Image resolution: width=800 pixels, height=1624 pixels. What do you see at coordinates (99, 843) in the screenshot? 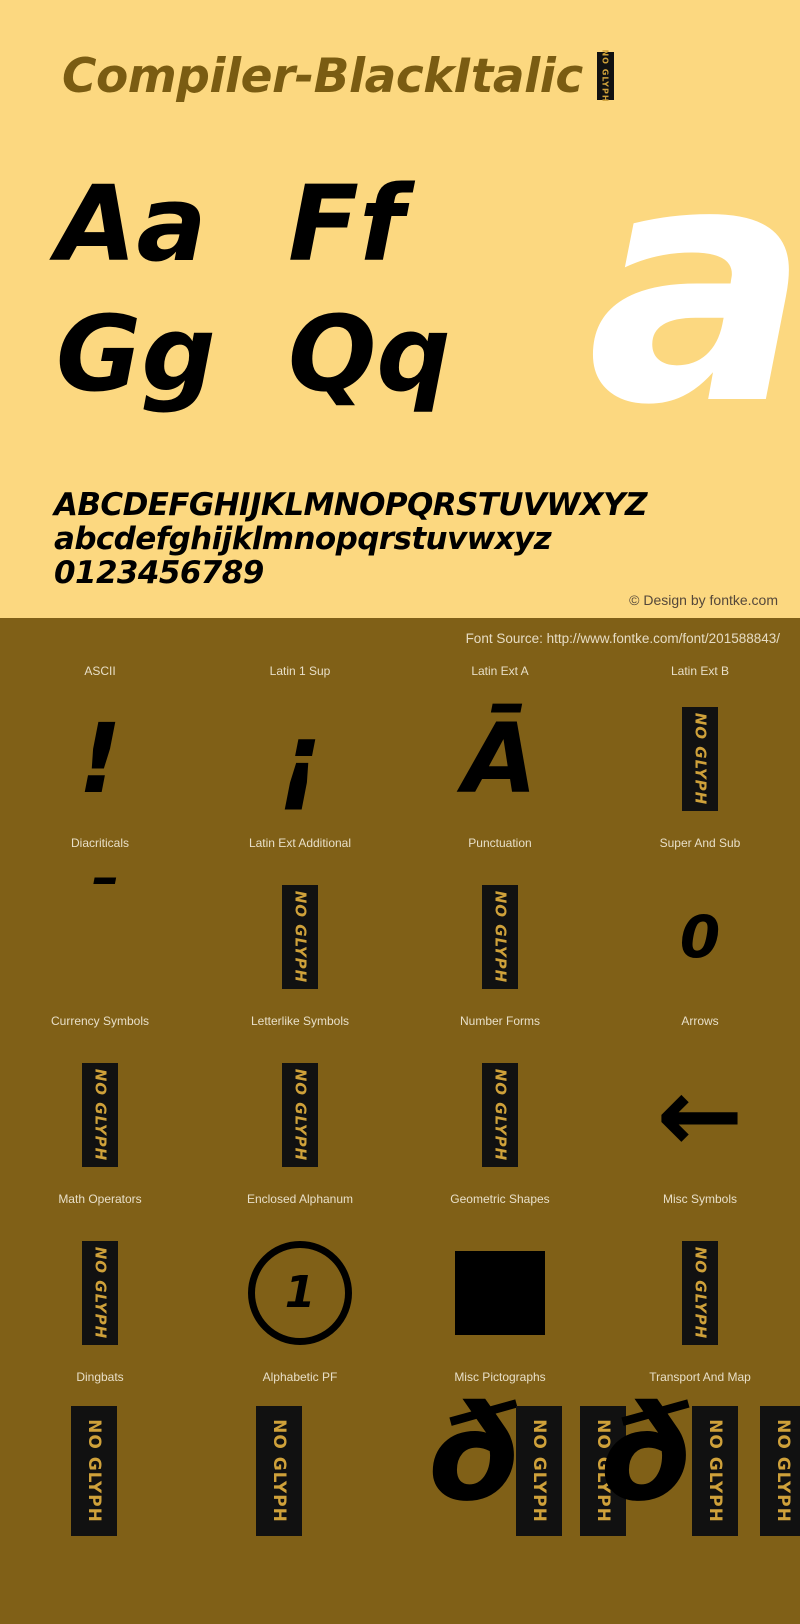
I see `block-label-diacriticals: Diacriticals` at bounding box center [99, 843].